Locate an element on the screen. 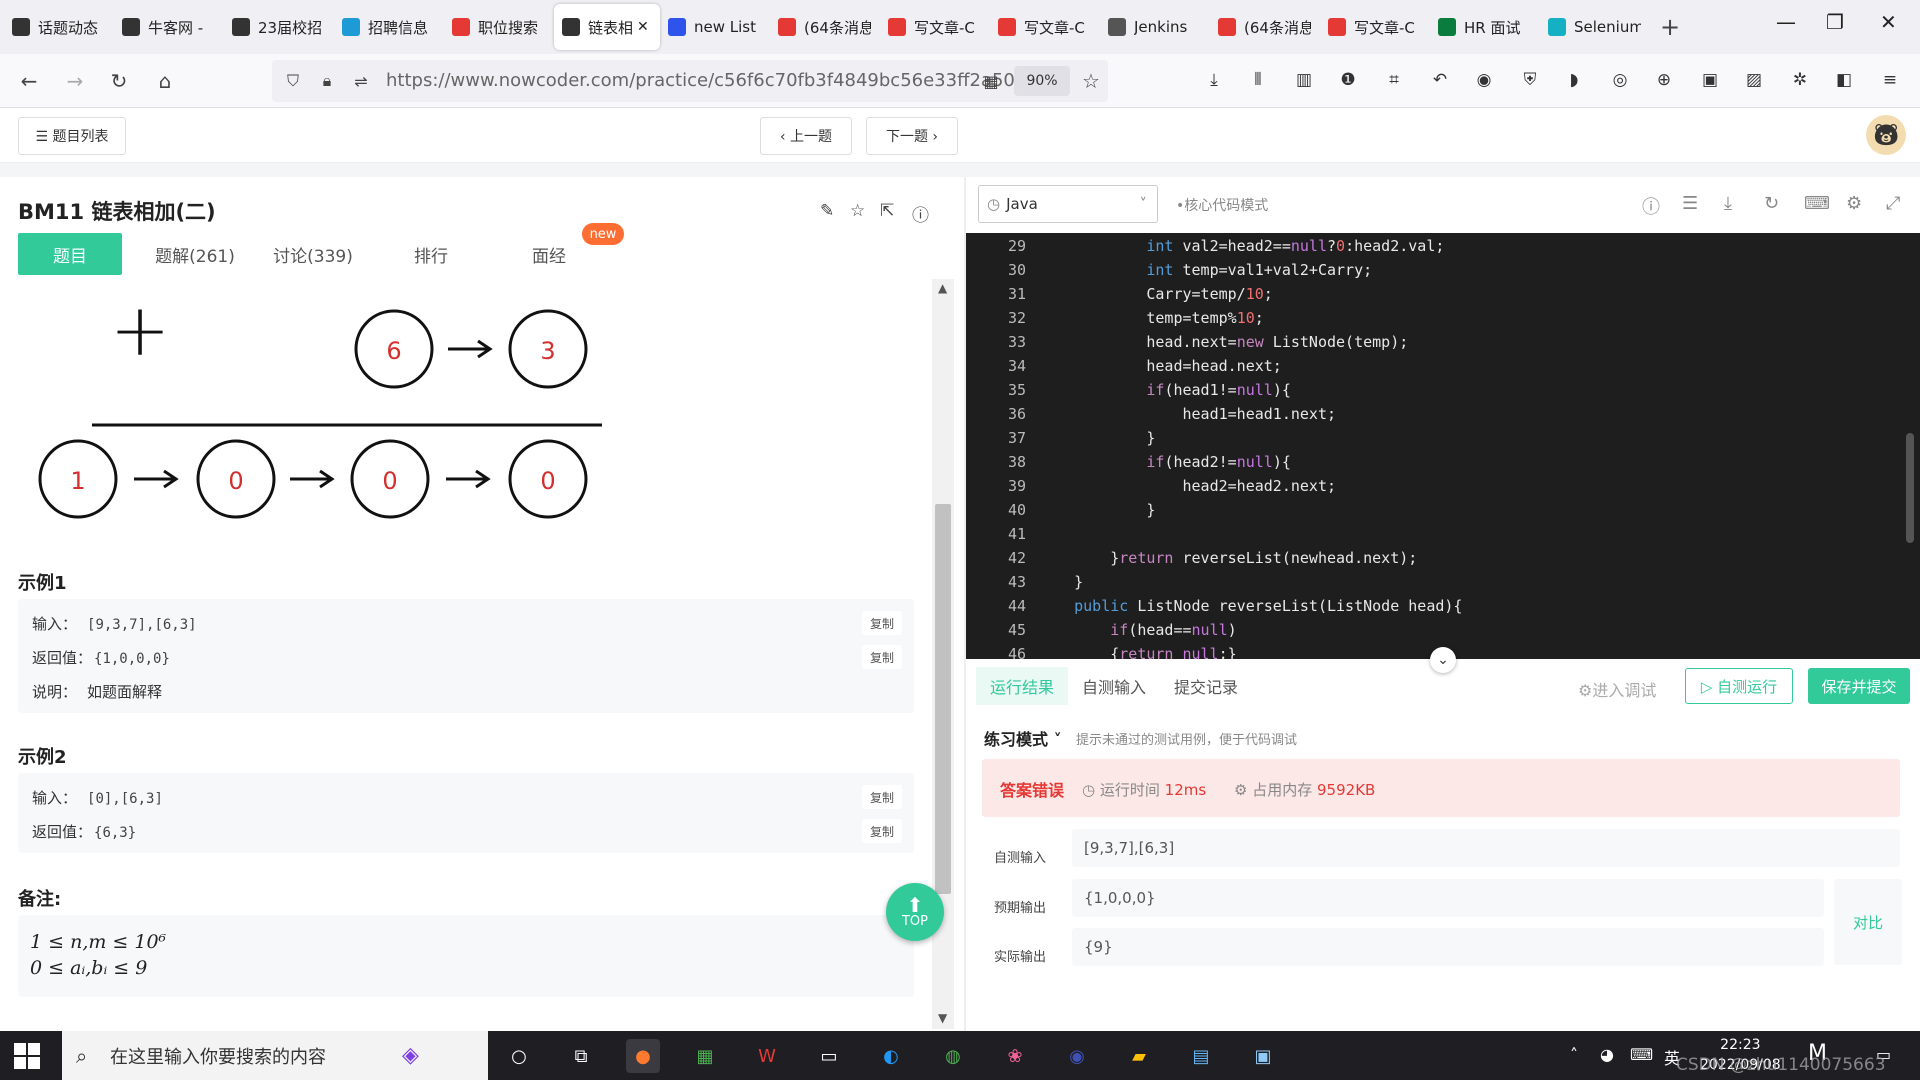  wechat-icon: ◍ is located at coordinates (953, 1056).